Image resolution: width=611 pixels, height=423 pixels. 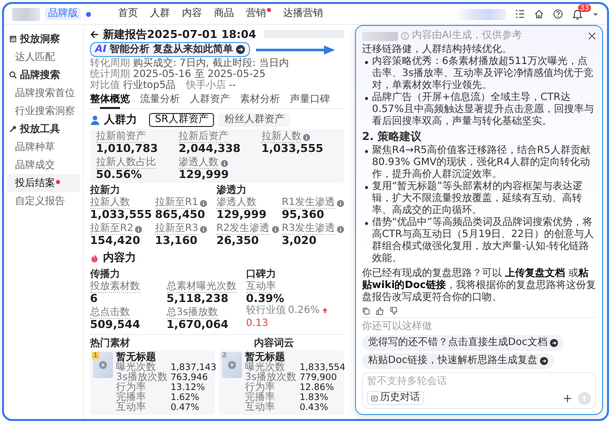 What do you see at coordinates (463, 343) in the screenshot?
I see `suggestion-chip: 觉得写的还不错？点击直接生成Doc文档` at bounding box center [463, 343].